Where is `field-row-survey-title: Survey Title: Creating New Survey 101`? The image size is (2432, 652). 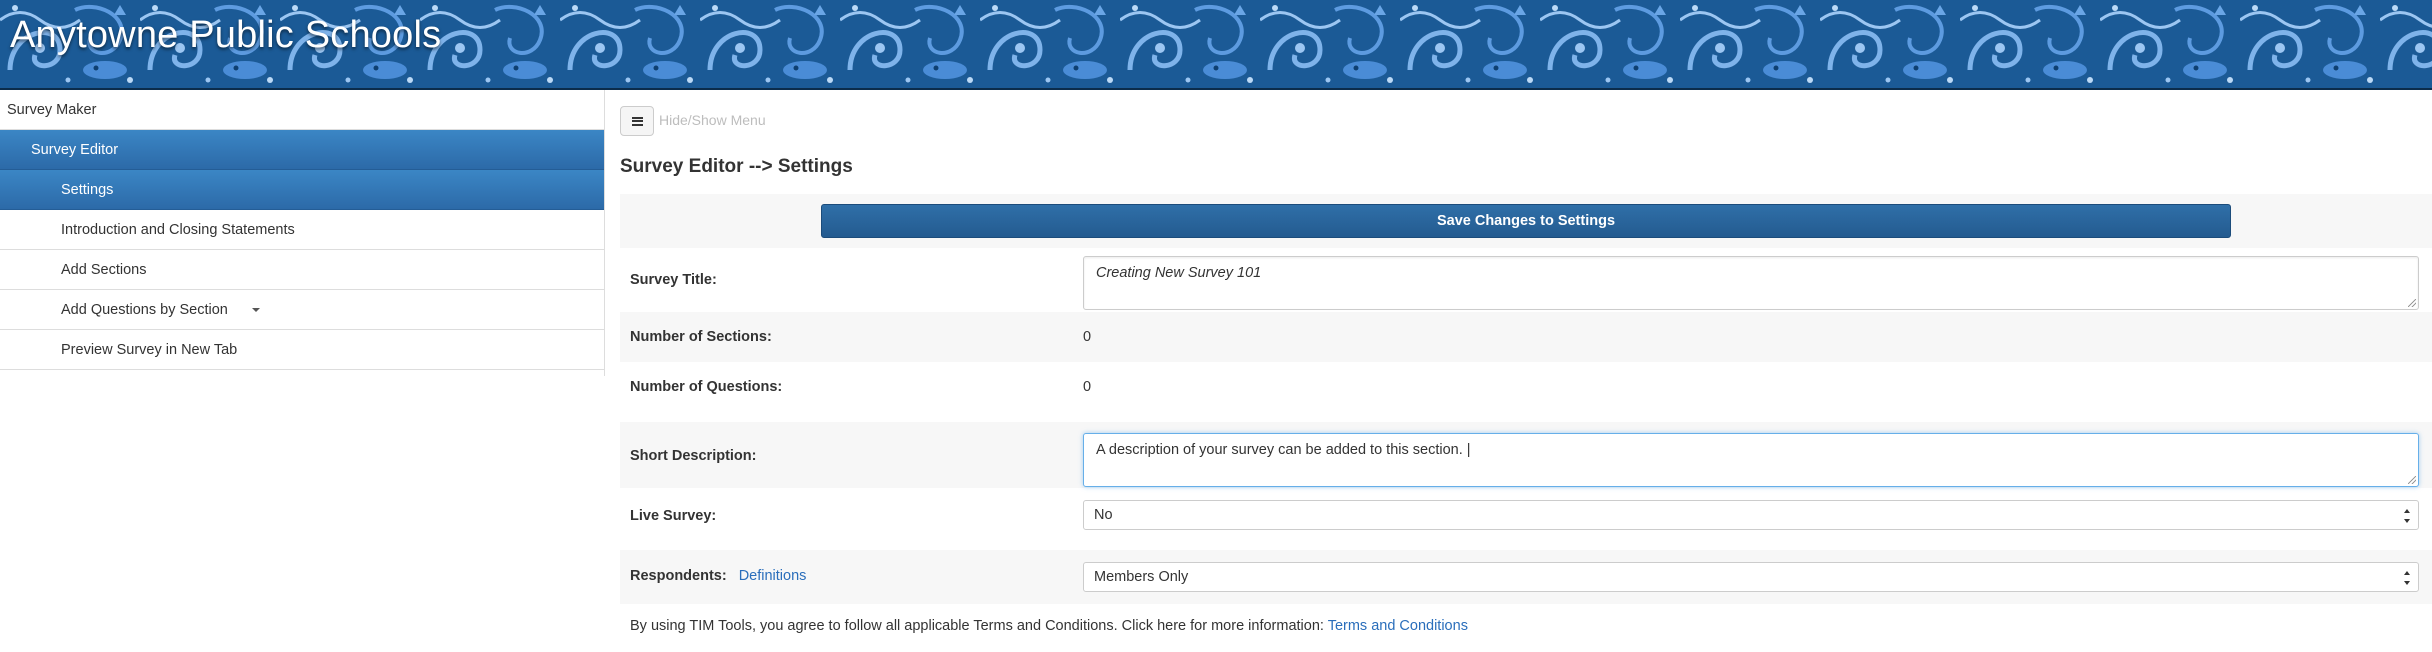
field-row-survey-title: Survey Title: Creating New Survey 101 is located at coordinates (1526, 280).